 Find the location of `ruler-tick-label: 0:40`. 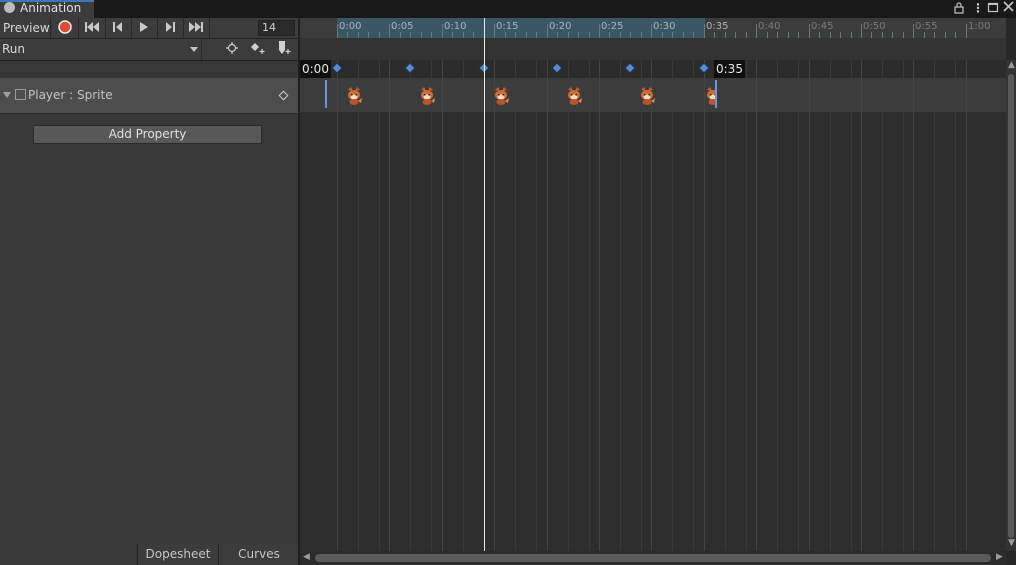

ruler-tick-label: 0:40 is located at coordinates (769, 26).